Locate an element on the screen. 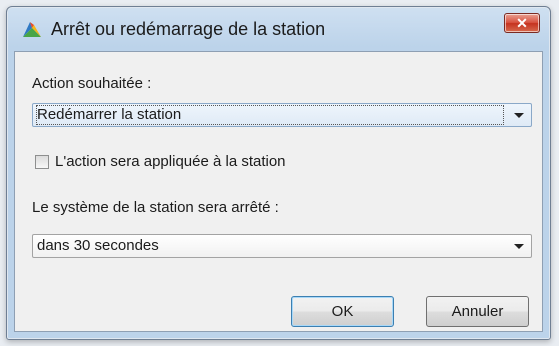  delay-dropdown: dans 30 secondes is located at coordinates (282, 246).